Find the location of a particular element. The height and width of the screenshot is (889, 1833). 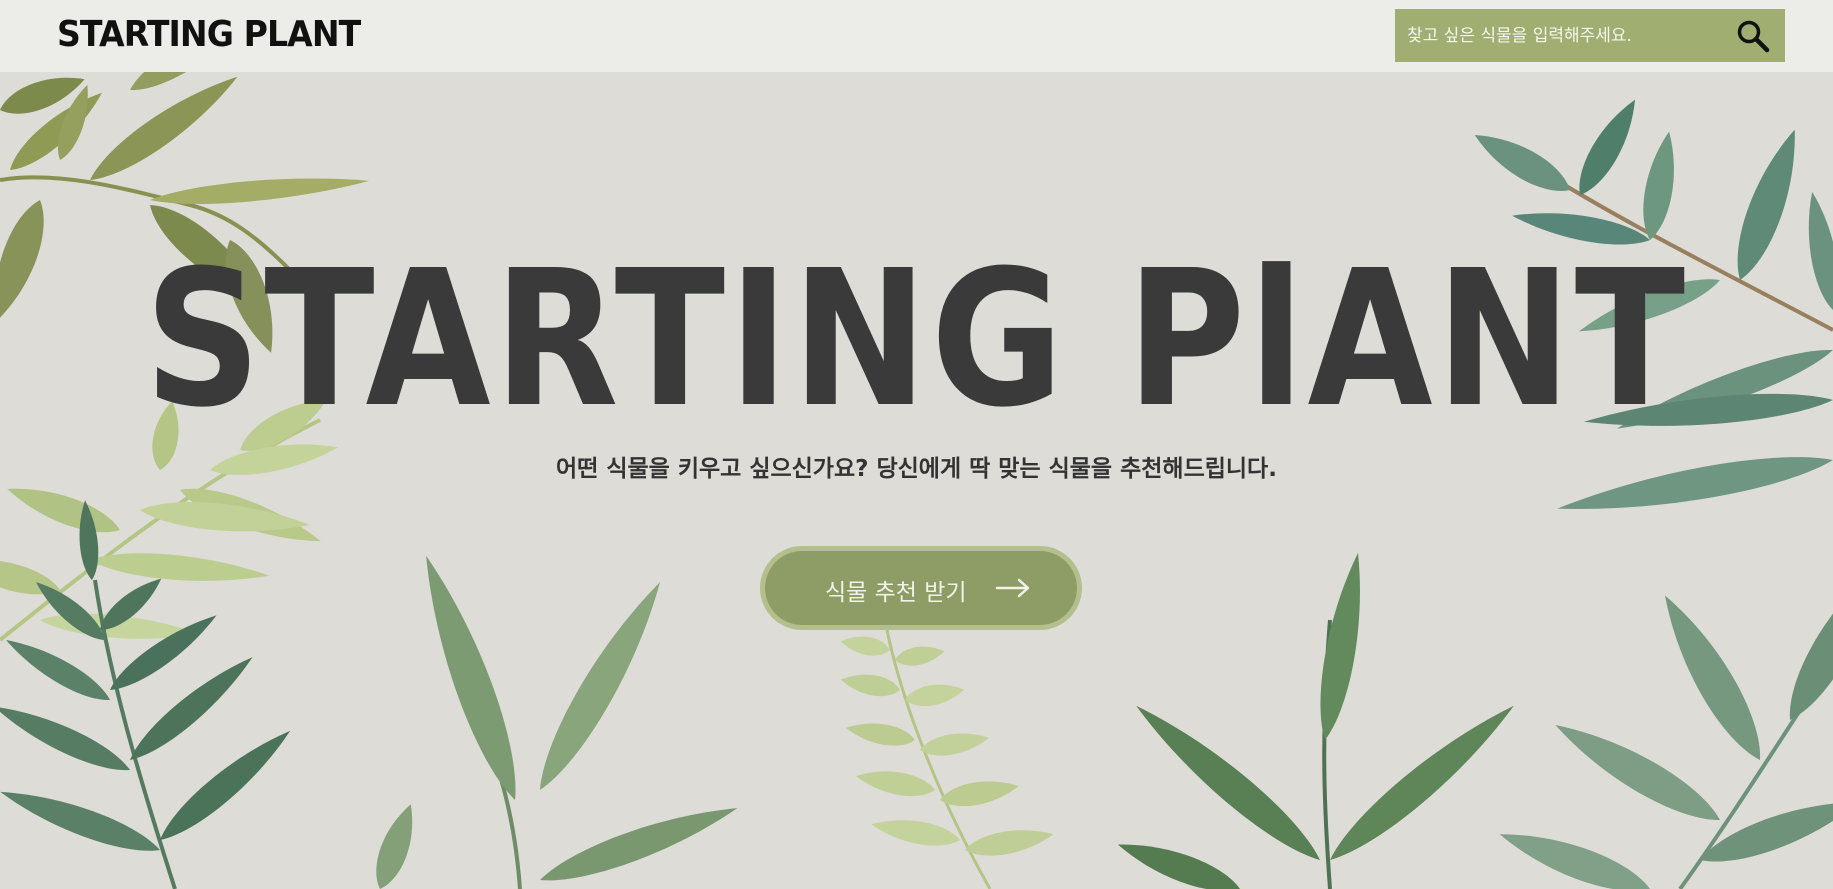

cta-button-label: 식물 추천 받기 is located at coordinates (896, 593).